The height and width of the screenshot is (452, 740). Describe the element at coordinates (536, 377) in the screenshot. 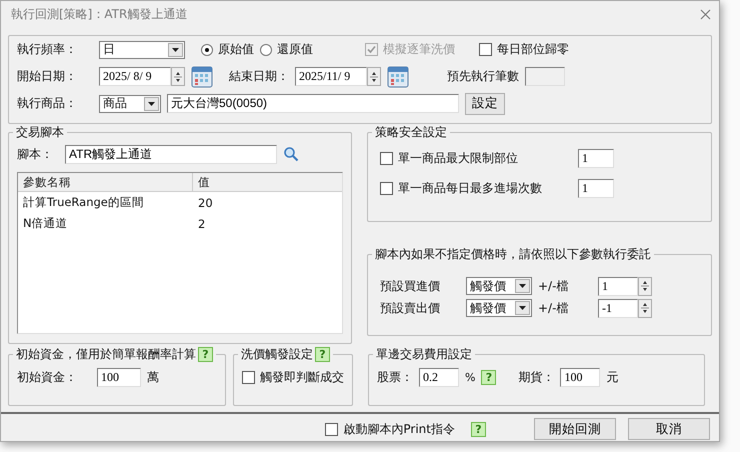

I see `field-label: 期貨：` at that location.